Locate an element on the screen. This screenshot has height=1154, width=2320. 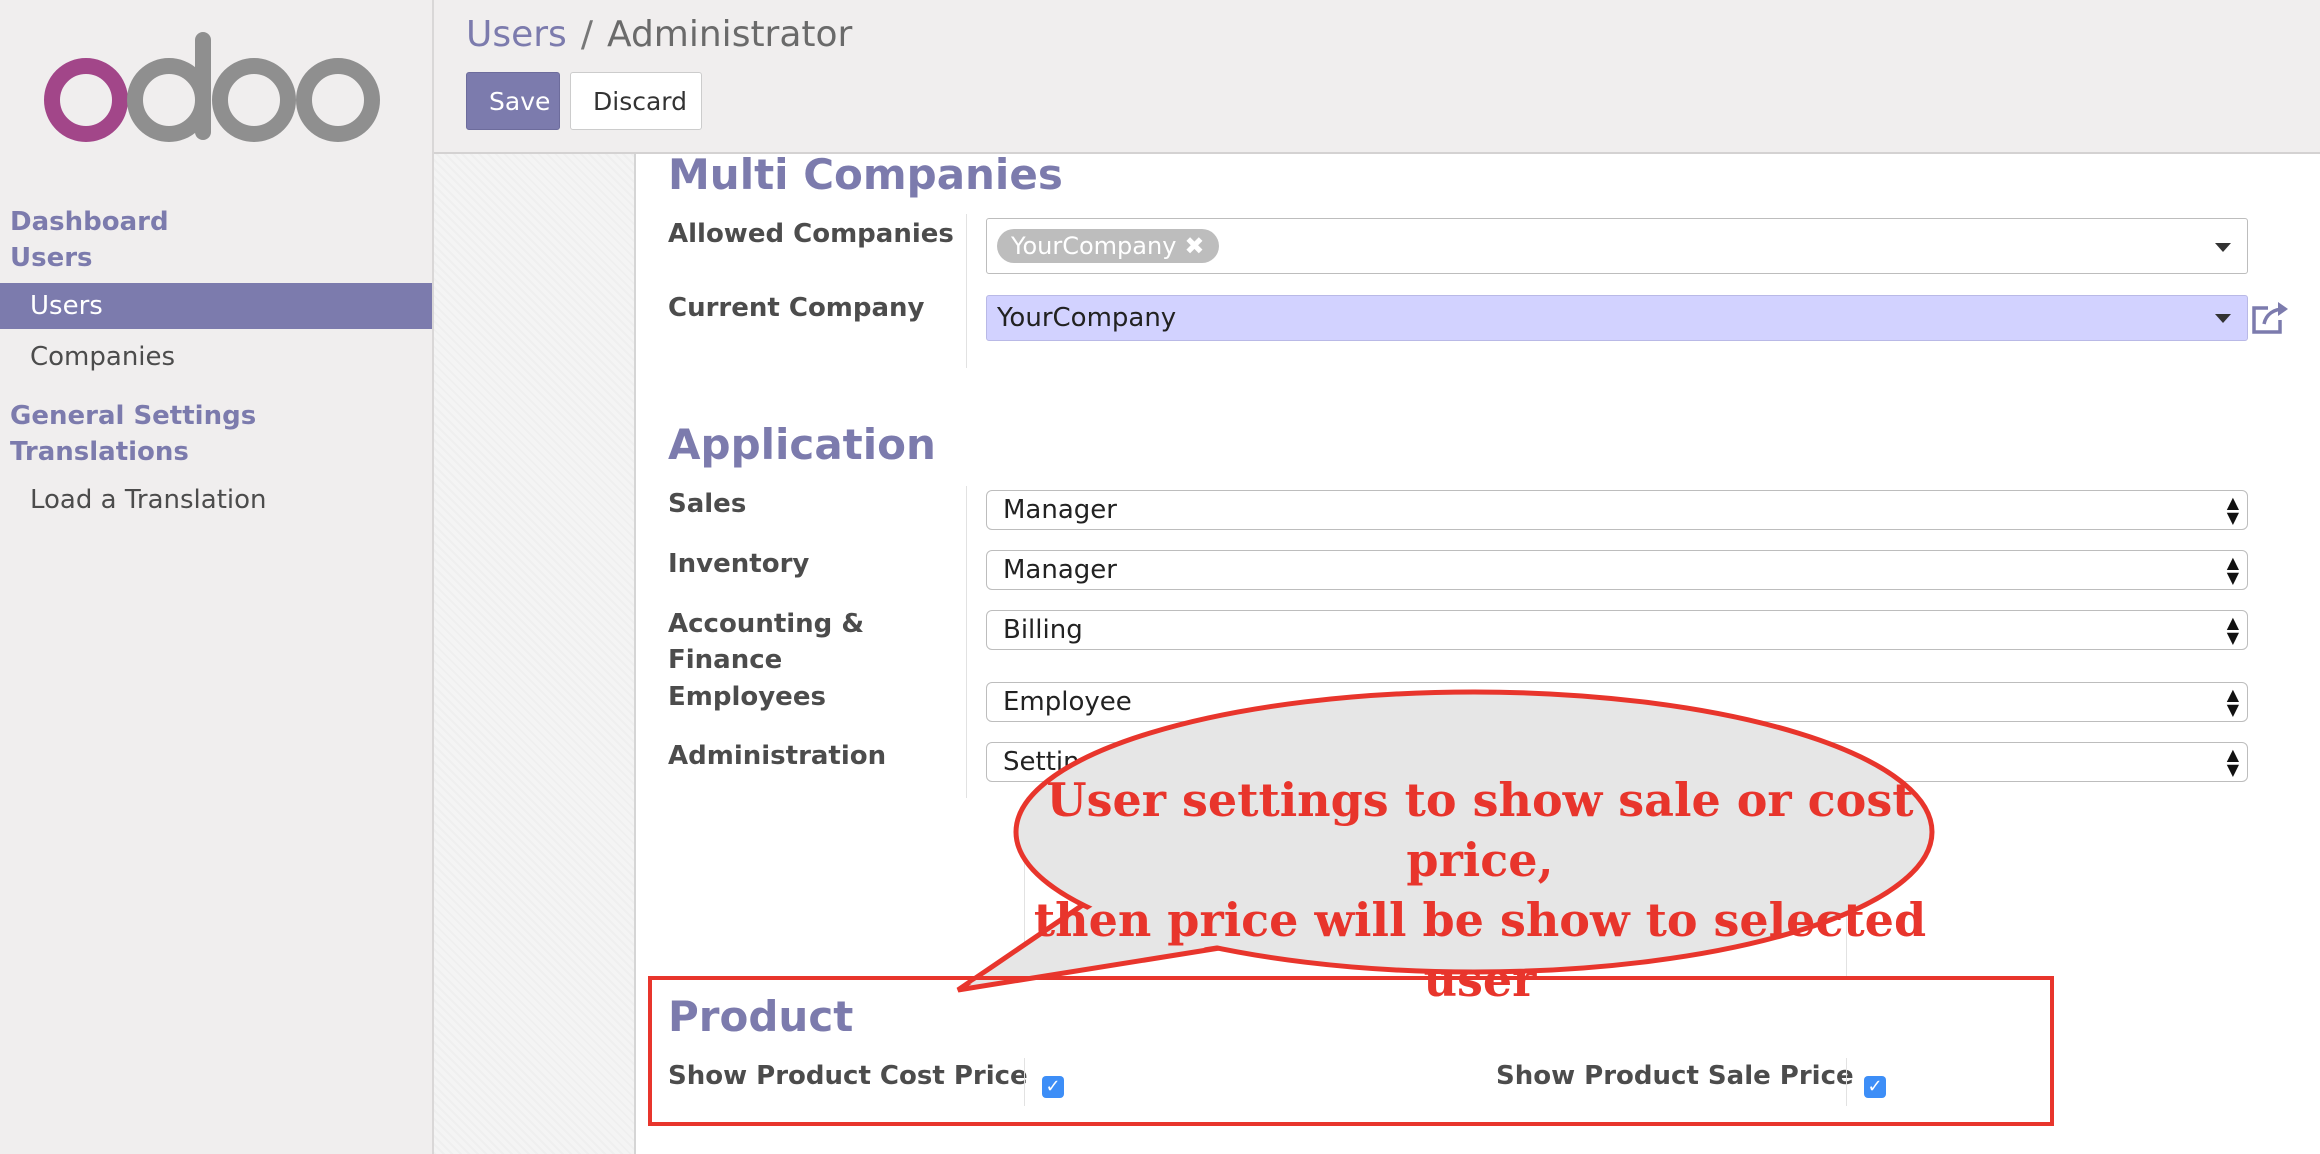
sales-select: Manager ▲ ▼ is located at coordinates (1617, 510).